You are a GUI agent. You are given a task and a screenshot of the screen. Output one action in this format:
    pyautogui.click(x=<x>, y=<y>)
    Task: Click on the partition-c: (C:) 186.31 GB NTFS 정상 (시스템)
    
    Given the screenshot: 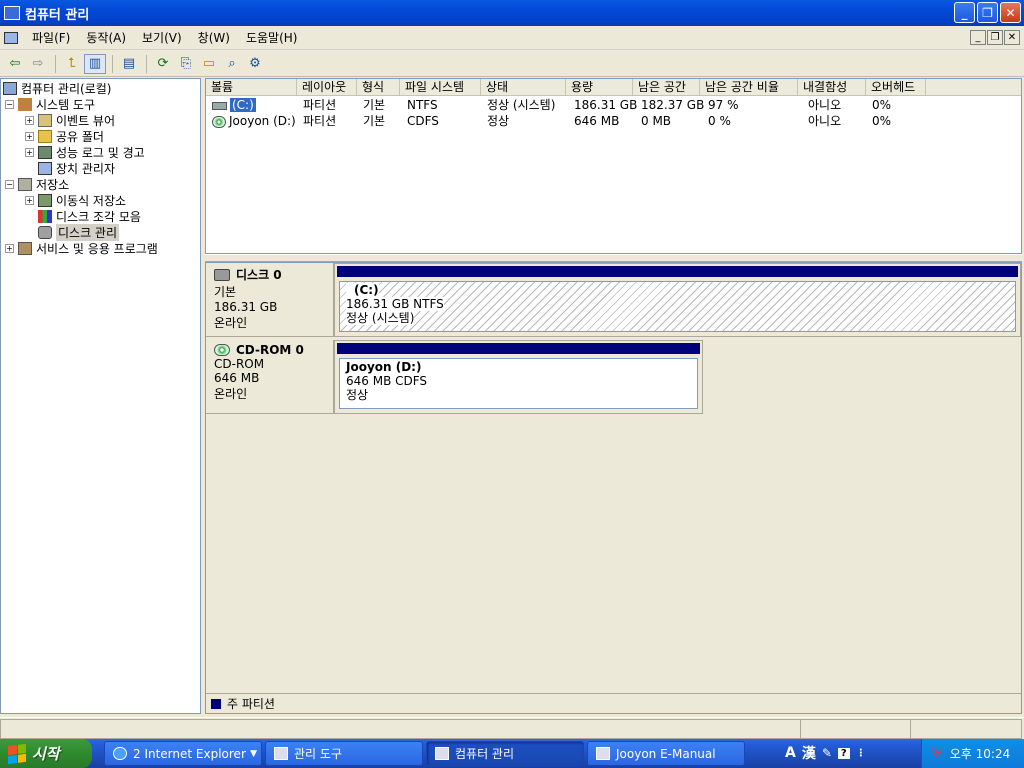 What is the action you would take?
    pyautogui.click(x=677, y=300)
    